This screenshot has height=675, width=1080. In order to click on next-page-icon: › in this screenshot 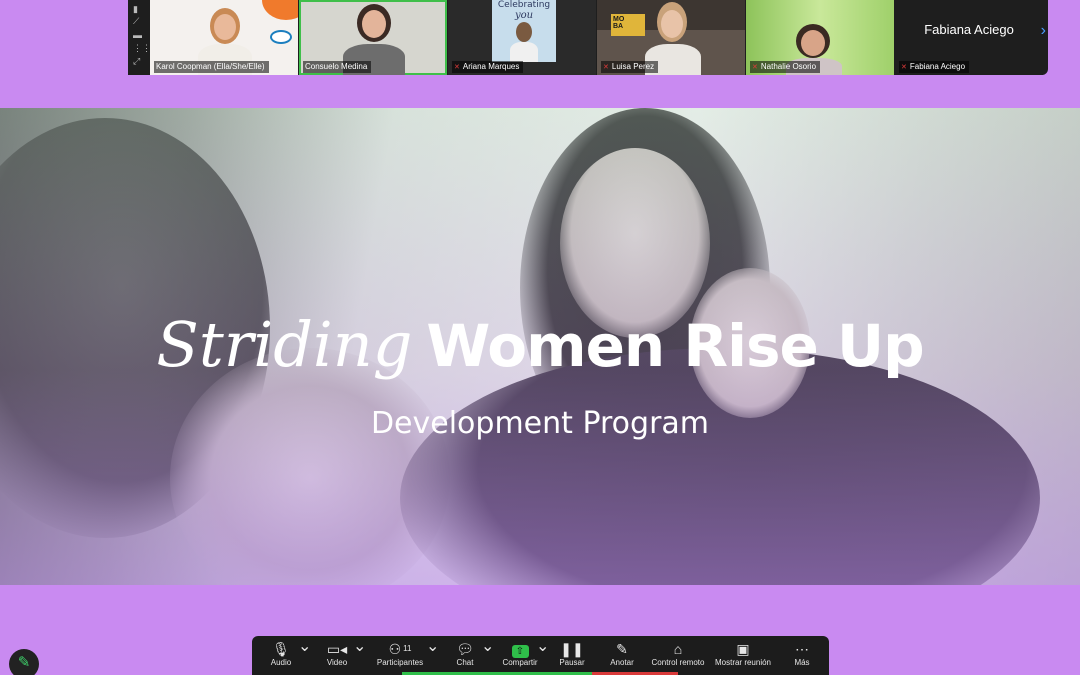, I will do `click(1043, 31)`.